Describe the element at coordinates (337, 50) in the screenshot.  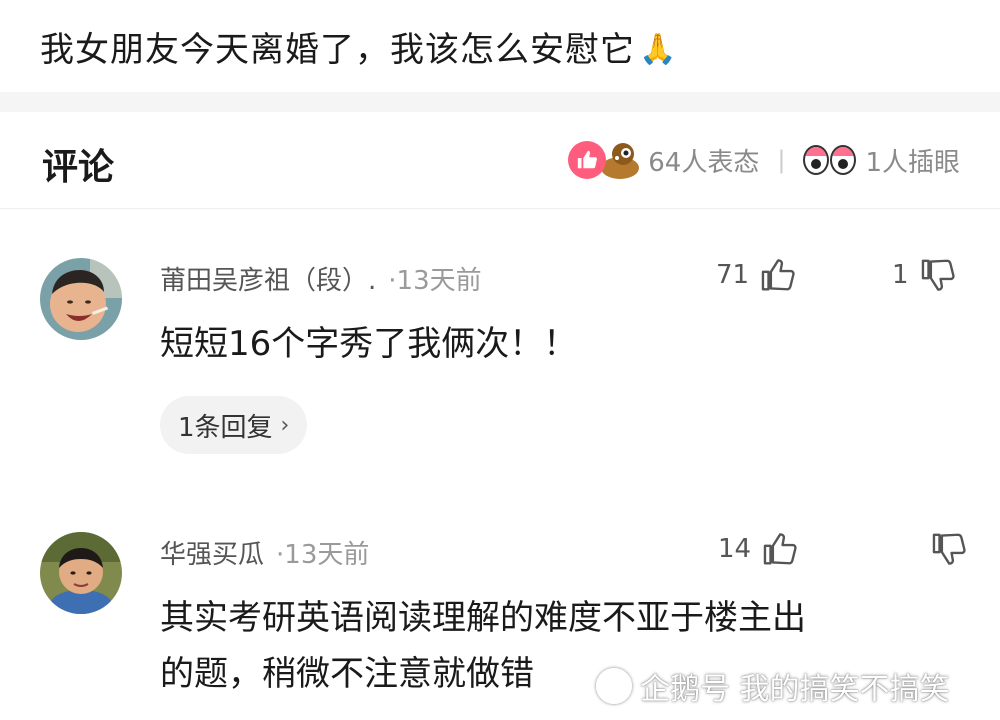
I see `post-title-text: 我女朋友今天离婚了，我该怎么安慰它` at that location.